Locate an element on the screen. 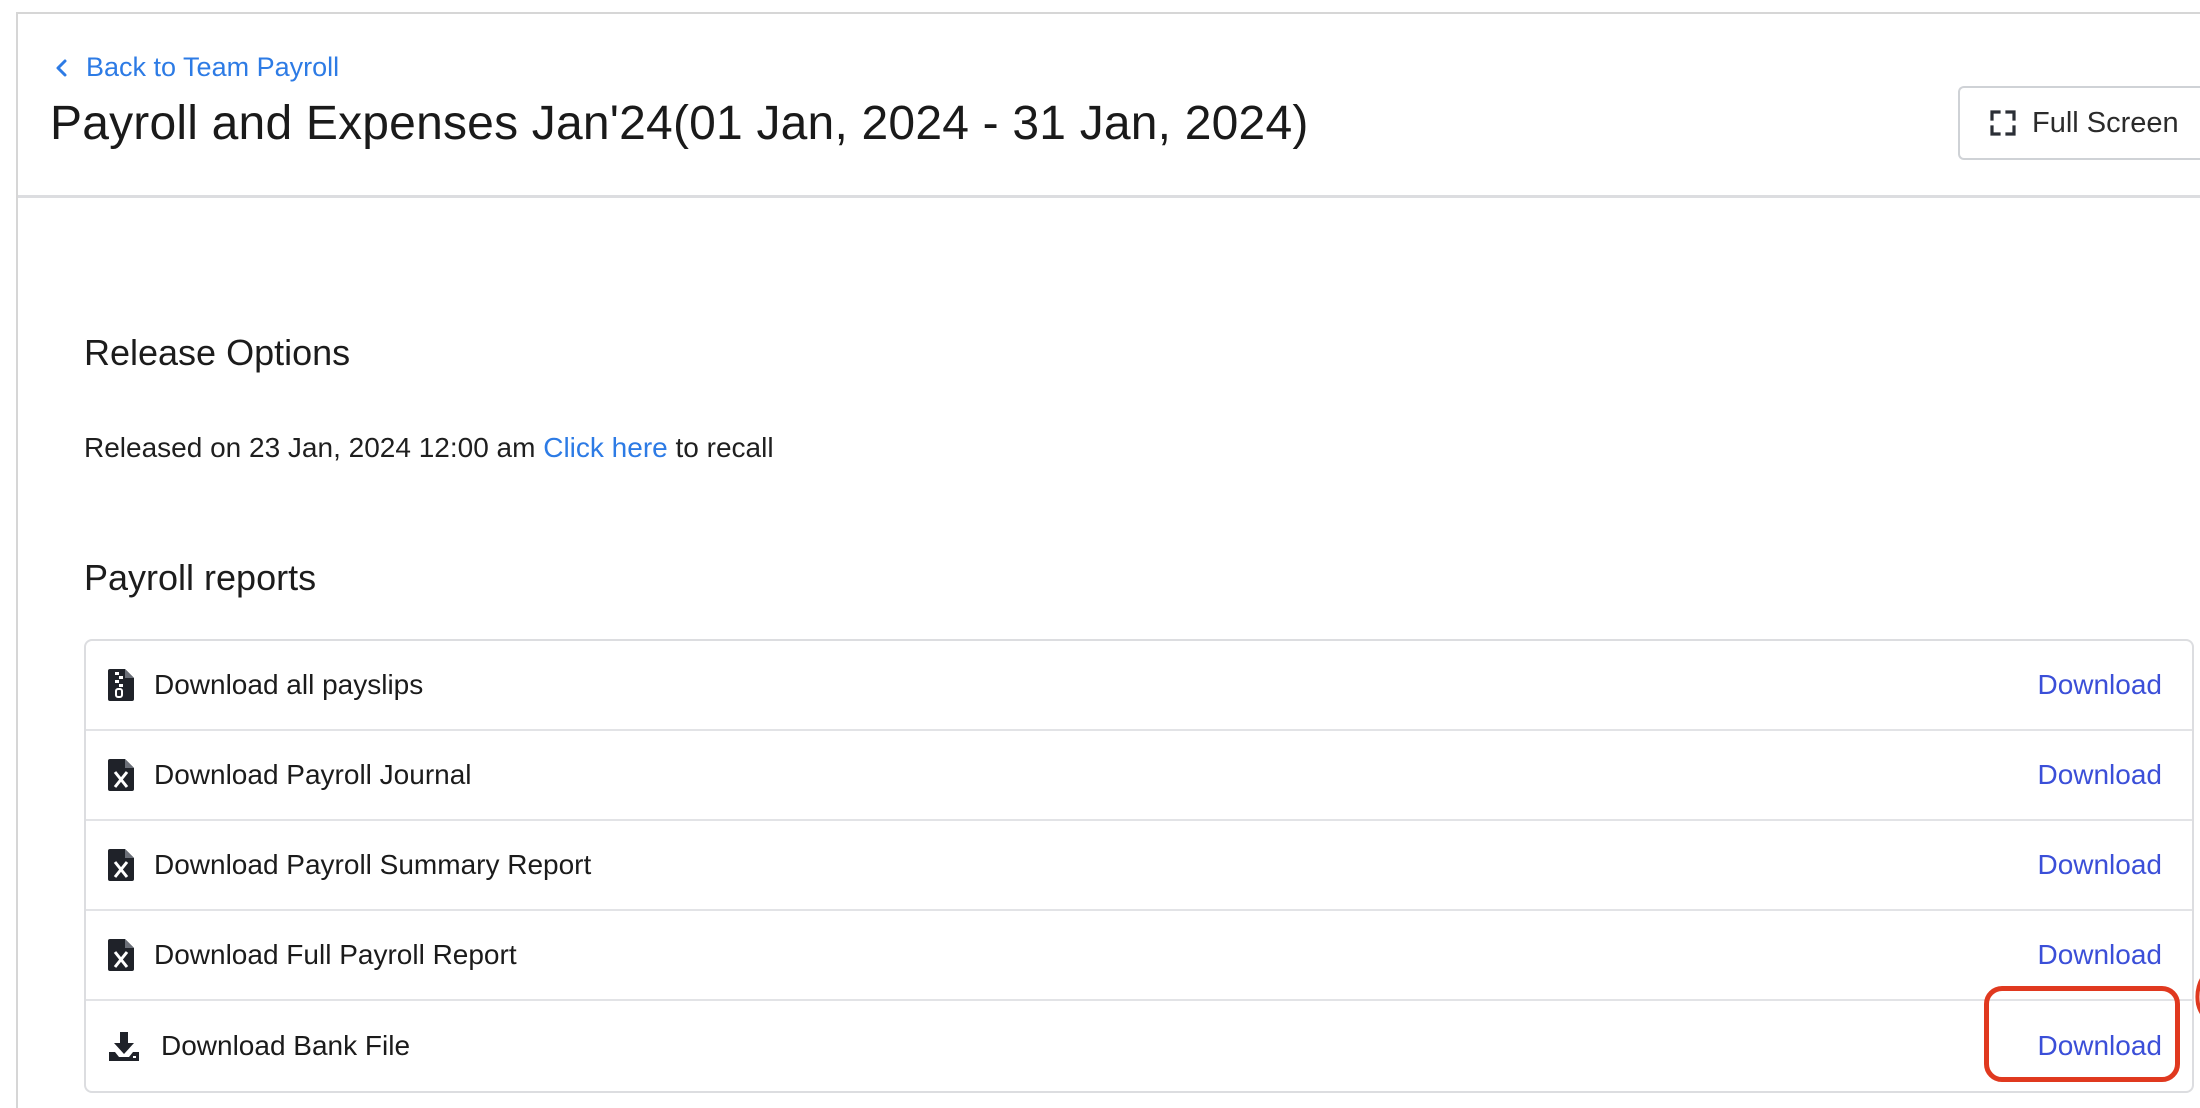 Image resolution: width=2200 pixels, height=1108 pixels. download-payroll-journal-link: Download is located at coordinates (2099, 775).